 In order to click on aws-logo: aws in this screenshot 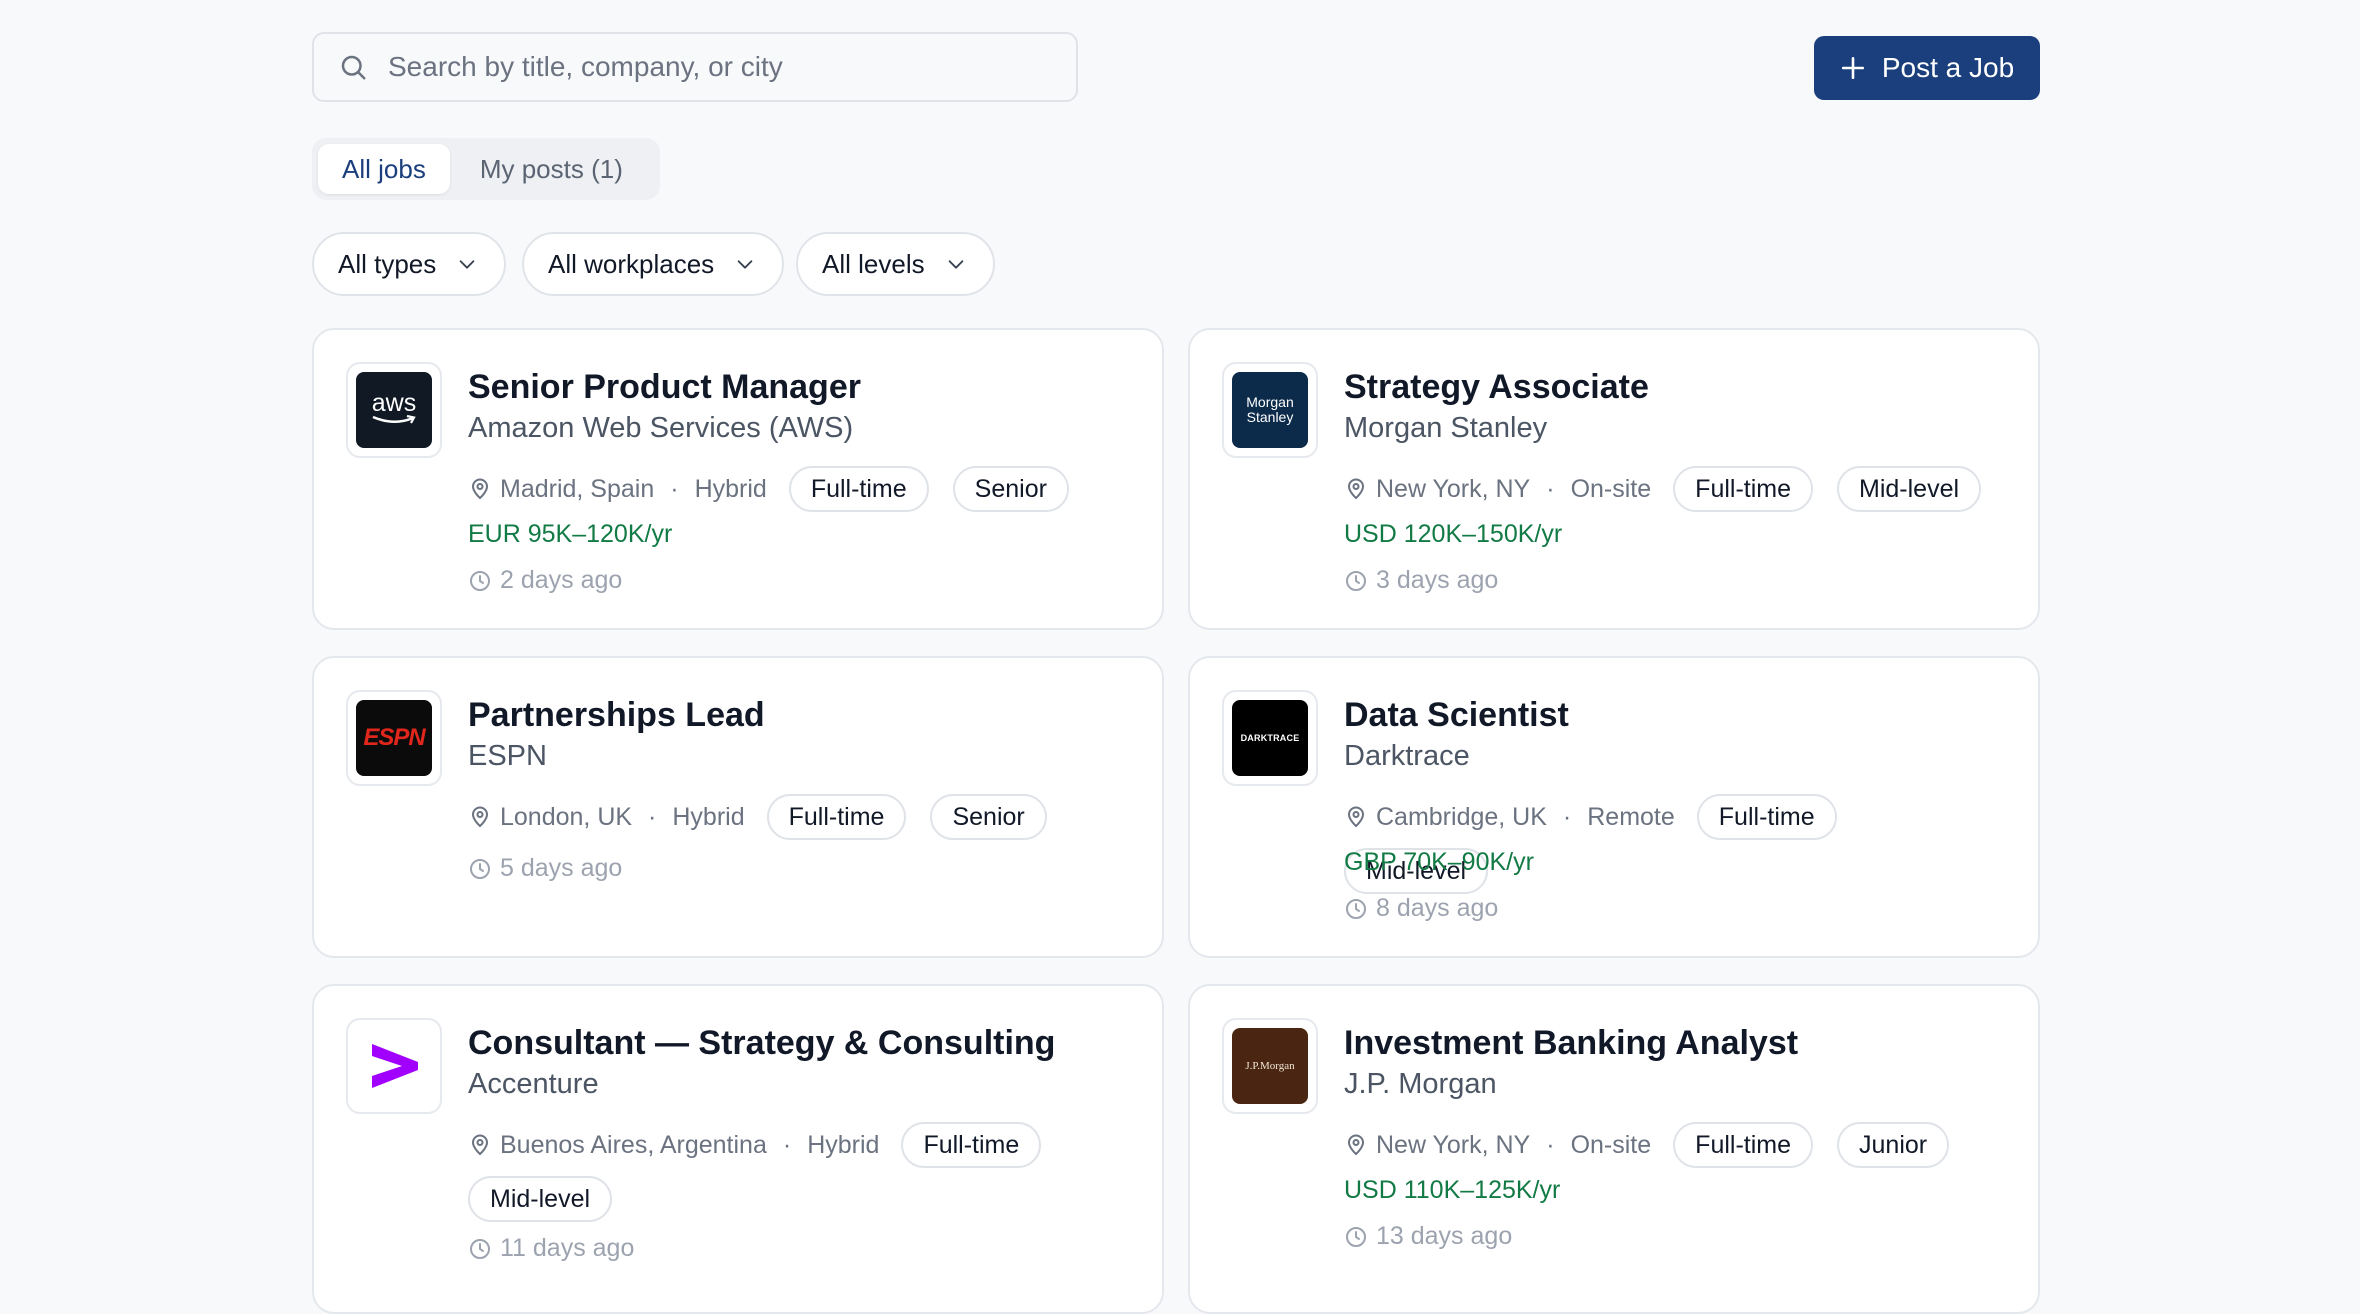, I will do `click(394, 410)`.